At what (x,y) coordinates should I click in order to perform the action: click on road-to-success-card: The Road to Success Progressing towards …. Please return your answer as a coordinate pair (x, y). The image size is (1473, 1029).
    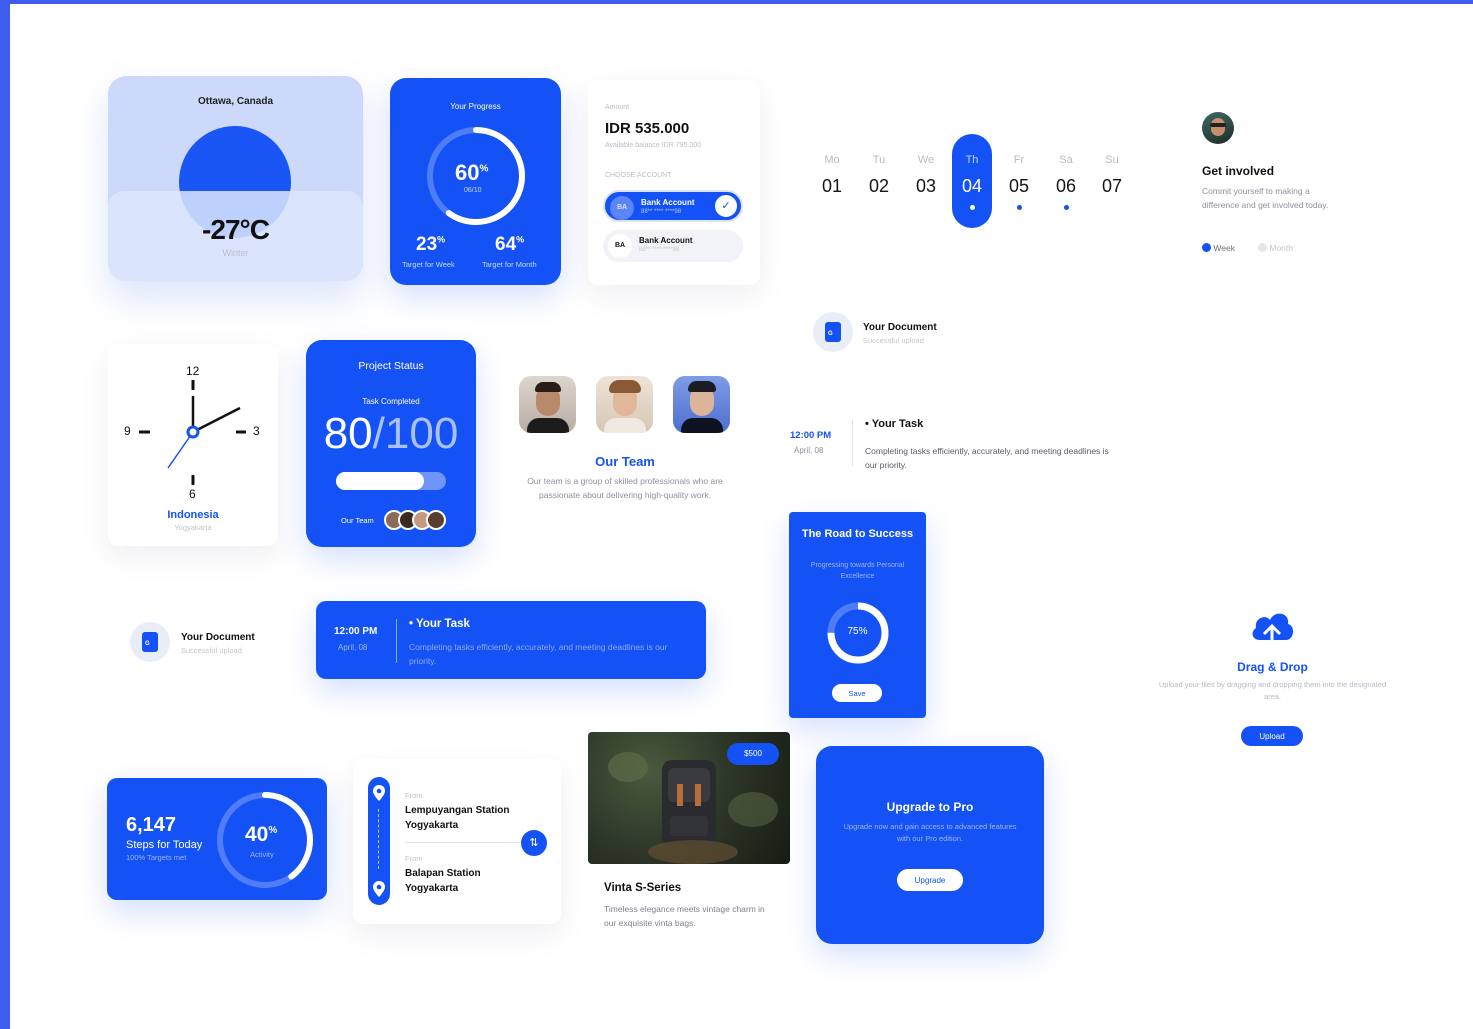
    Looking at the image, I should click on (857, 615).